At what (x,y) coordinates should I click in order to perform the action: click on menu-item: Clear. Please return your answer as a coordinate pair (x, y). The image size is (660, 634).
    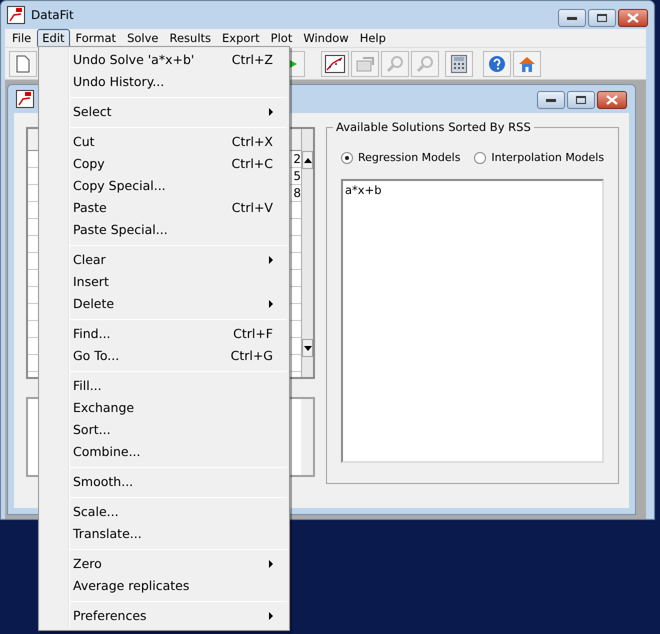
    Looking at the image, I should click on (164, 260).